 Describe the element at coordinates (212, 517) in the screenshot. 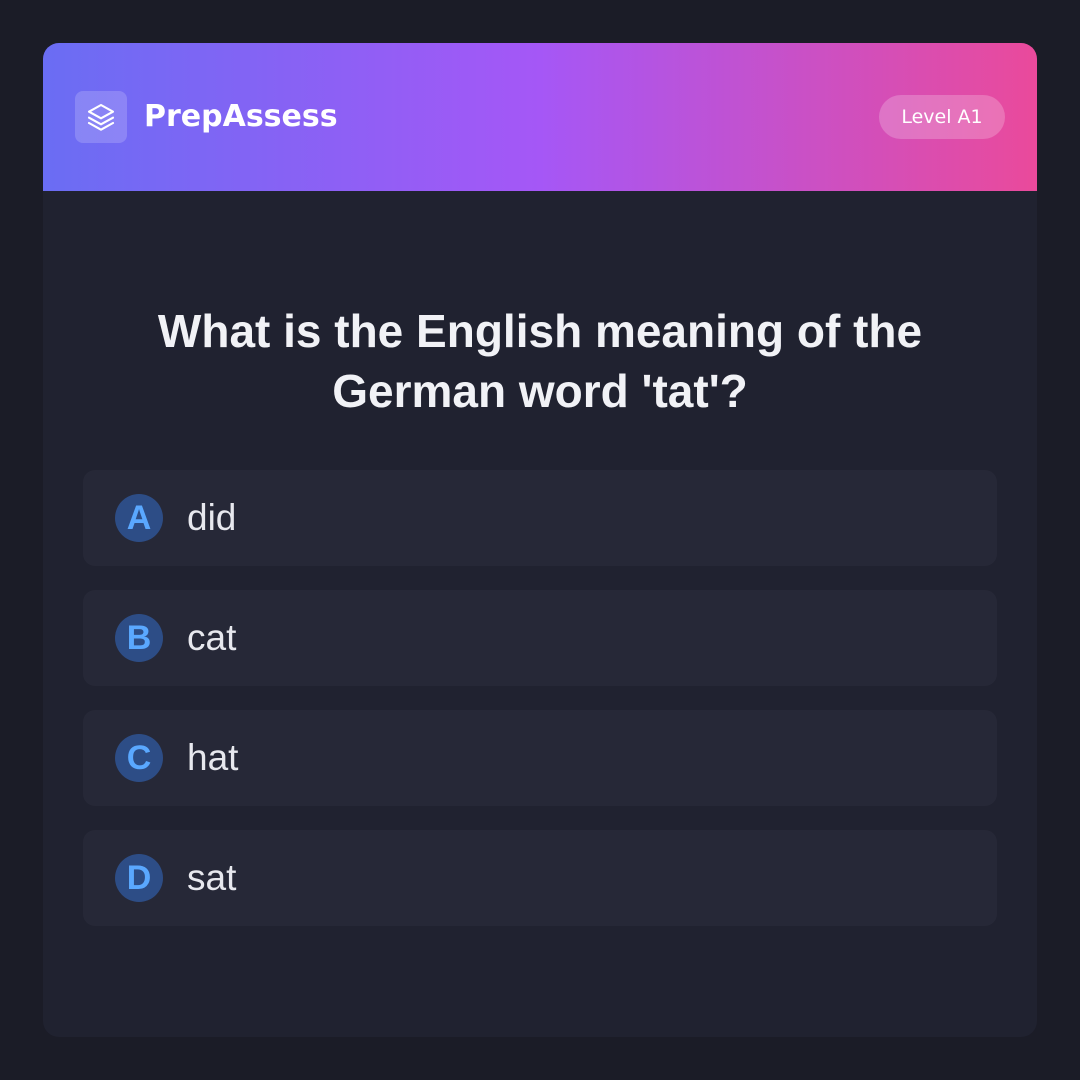

I see `option-text: did` at that location.